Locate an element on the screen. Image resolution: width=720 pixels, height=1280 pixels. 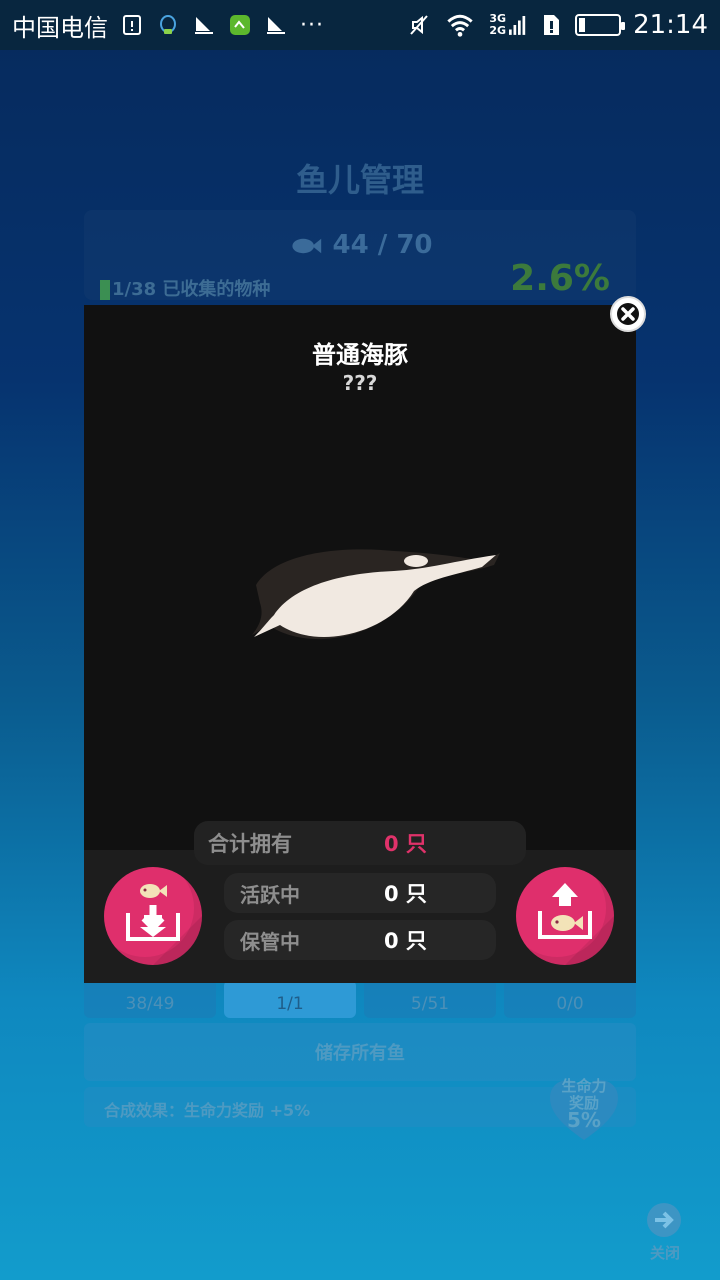
fish-icon is located at coordinates (307, 245).